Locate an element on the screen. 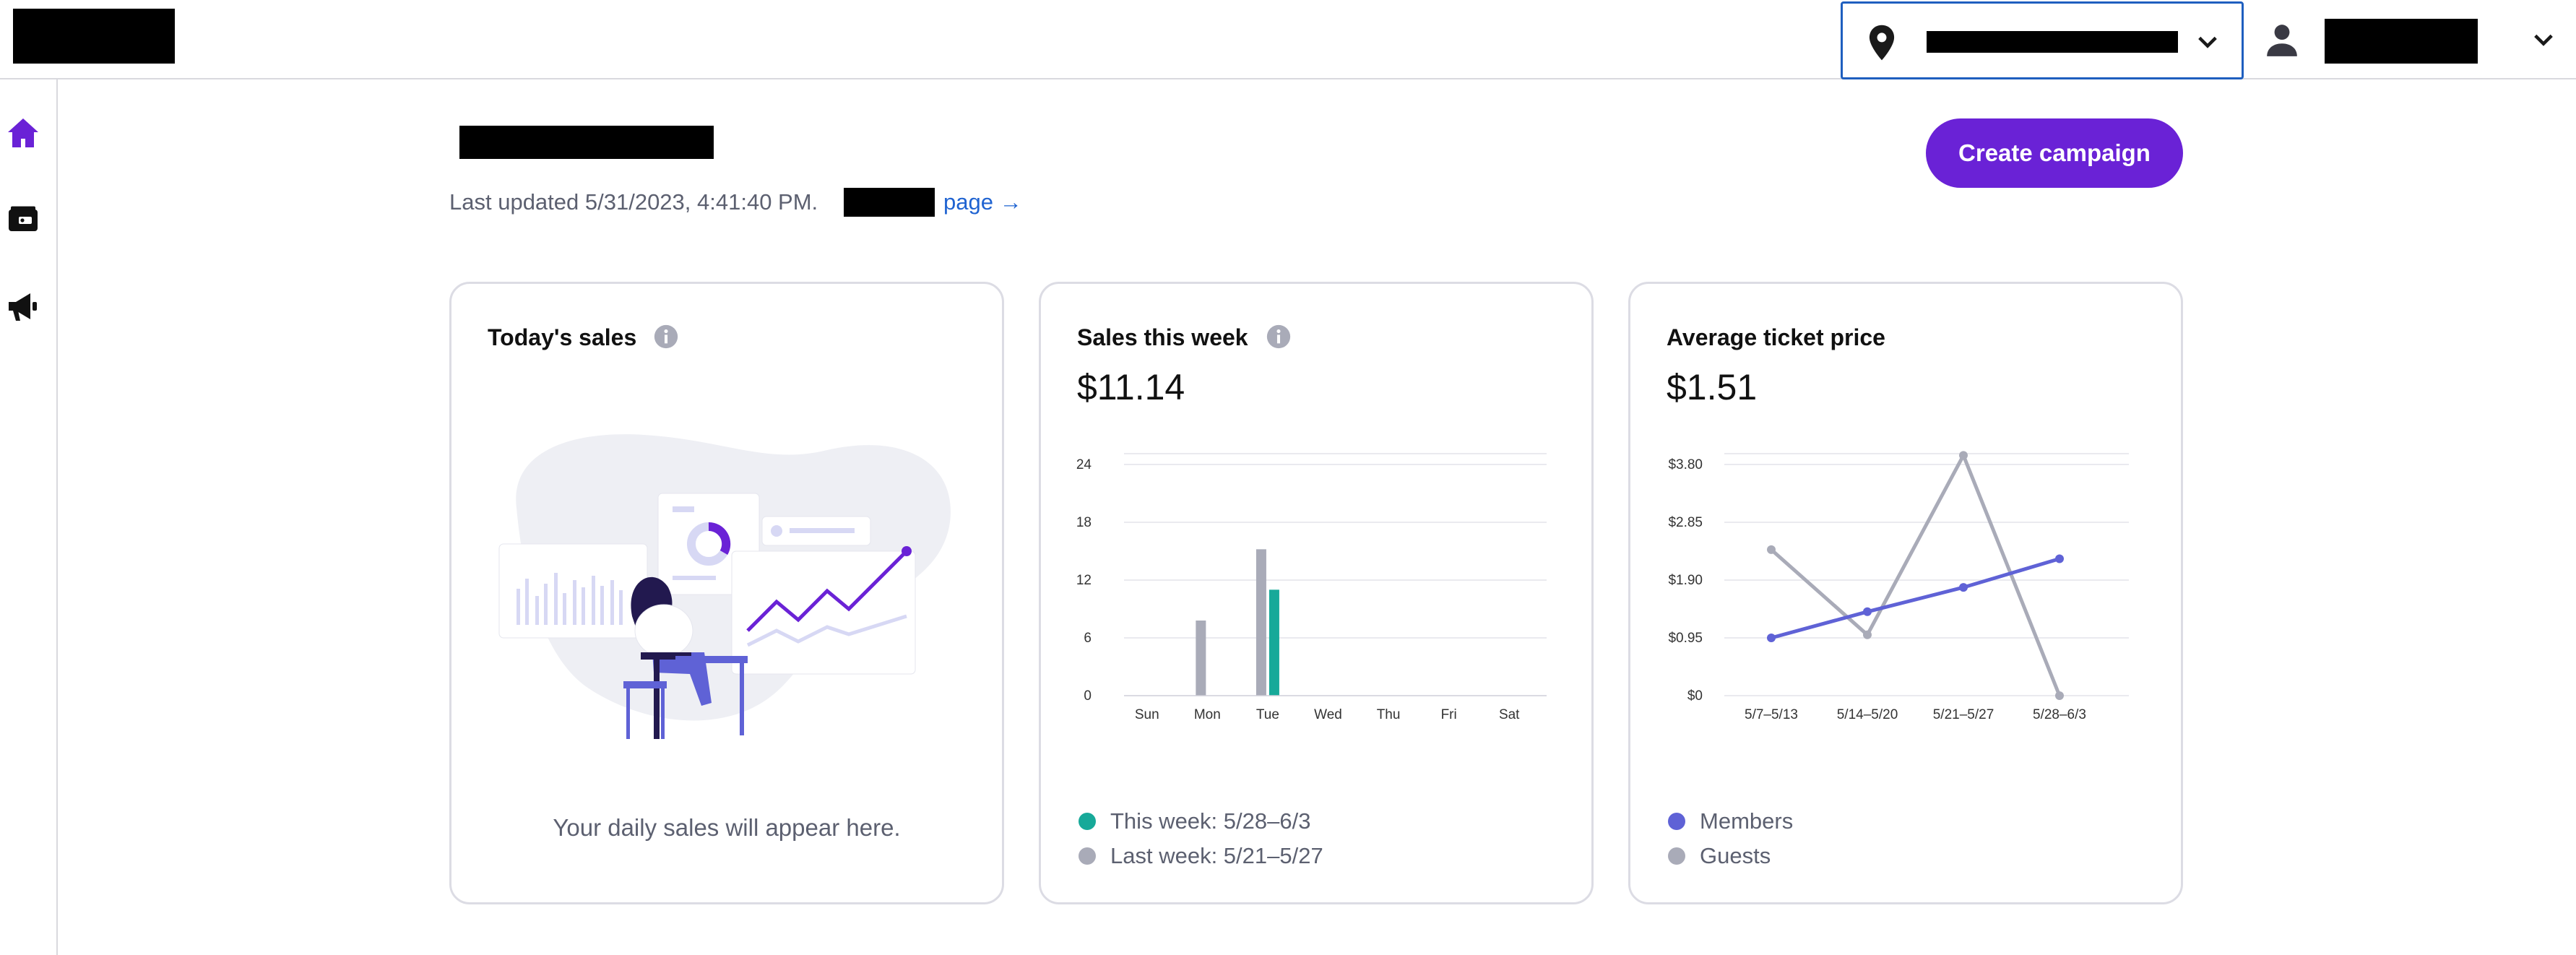 The width and height of the screenshot is (2576, 955). series-line-guests is located at coordinates (1916, 573).